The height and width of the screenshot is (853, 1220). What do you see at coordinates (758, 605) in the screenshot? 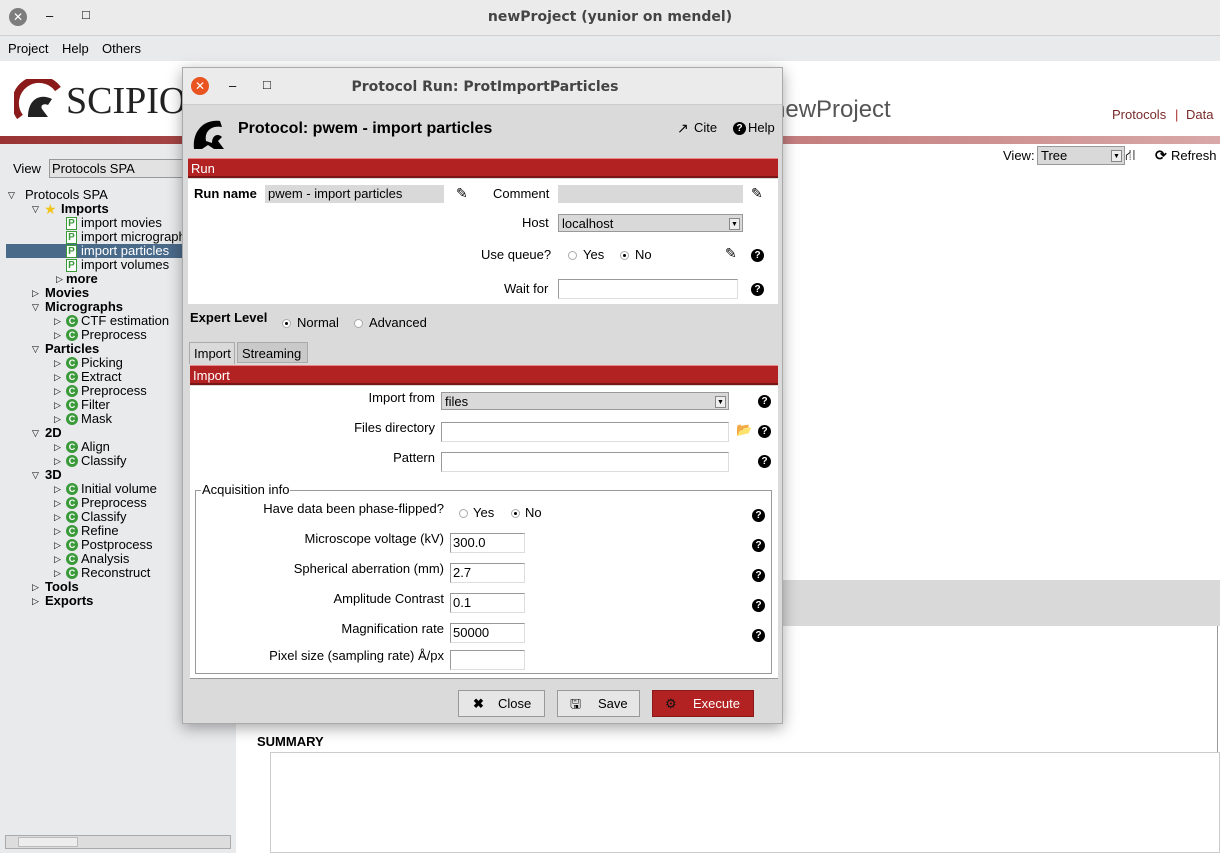
I see `amplitude-contrast-help-icon: ?` at bounding box center [758, 605].